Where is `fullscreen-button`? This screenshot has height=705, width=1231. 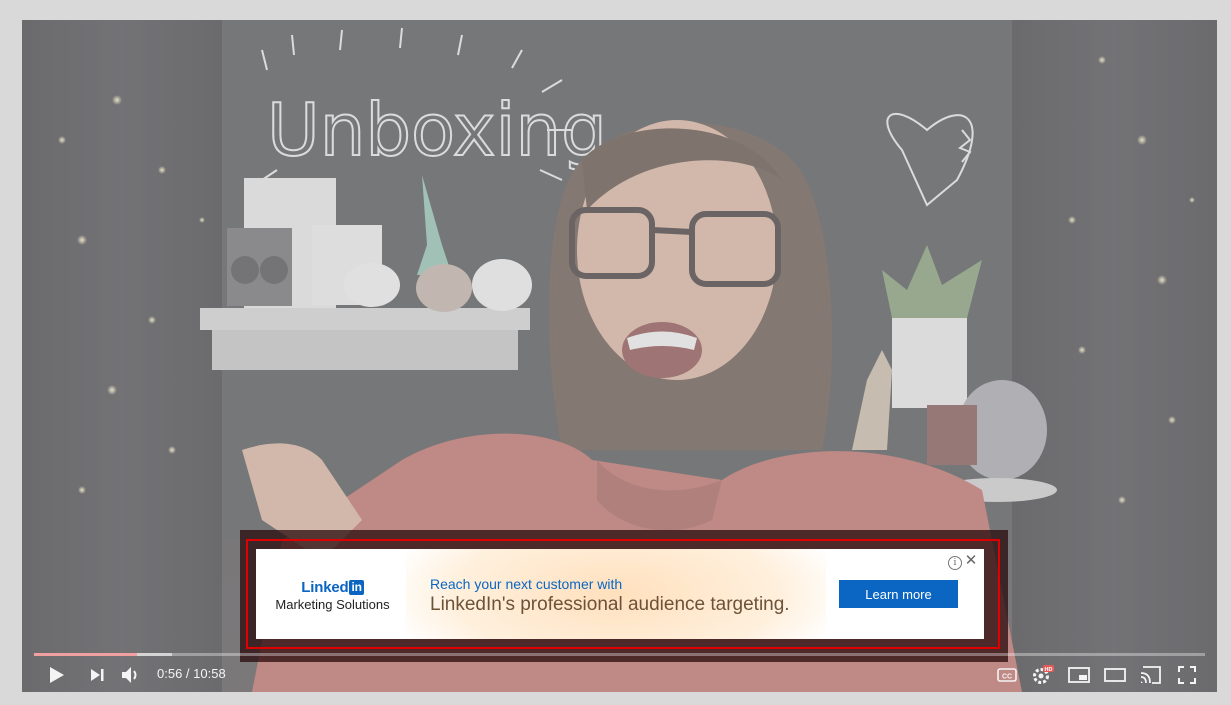 fullscreen-button is located at coordinates (1187, 675).